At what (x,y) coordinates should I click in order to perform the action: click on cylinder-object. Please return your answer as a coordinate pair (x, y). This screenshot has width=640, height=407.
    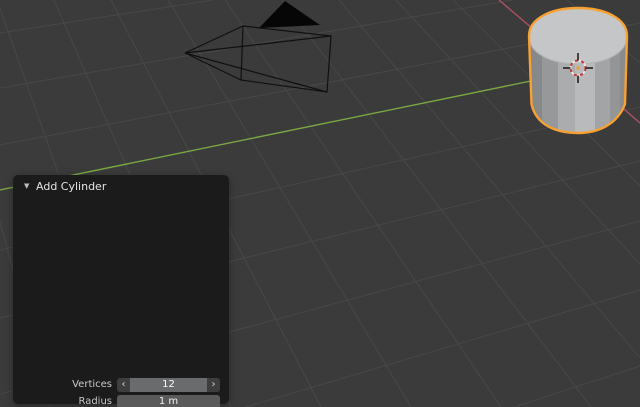
    Looking at the image, I should click on (577, 72).